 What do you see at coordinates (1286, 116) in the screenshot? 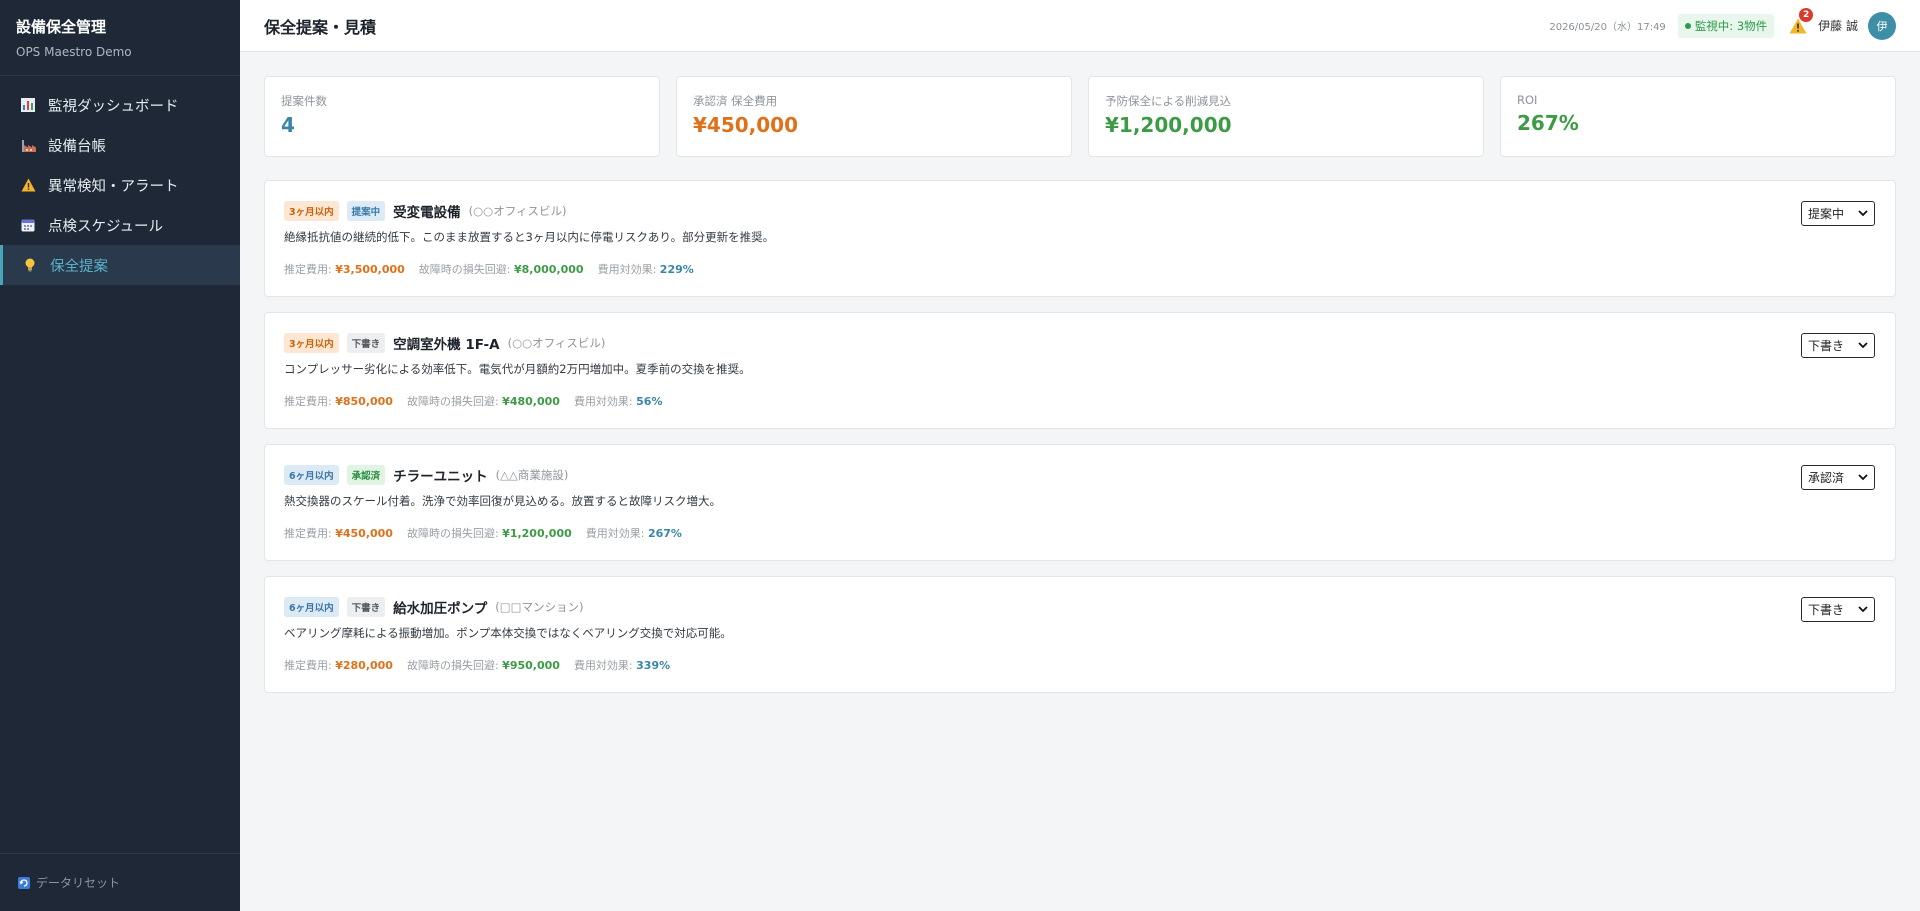
I see `stat-card-savings: 予防保全による削減見込 ¥1,200,000` at bounding box center [1286, 116].